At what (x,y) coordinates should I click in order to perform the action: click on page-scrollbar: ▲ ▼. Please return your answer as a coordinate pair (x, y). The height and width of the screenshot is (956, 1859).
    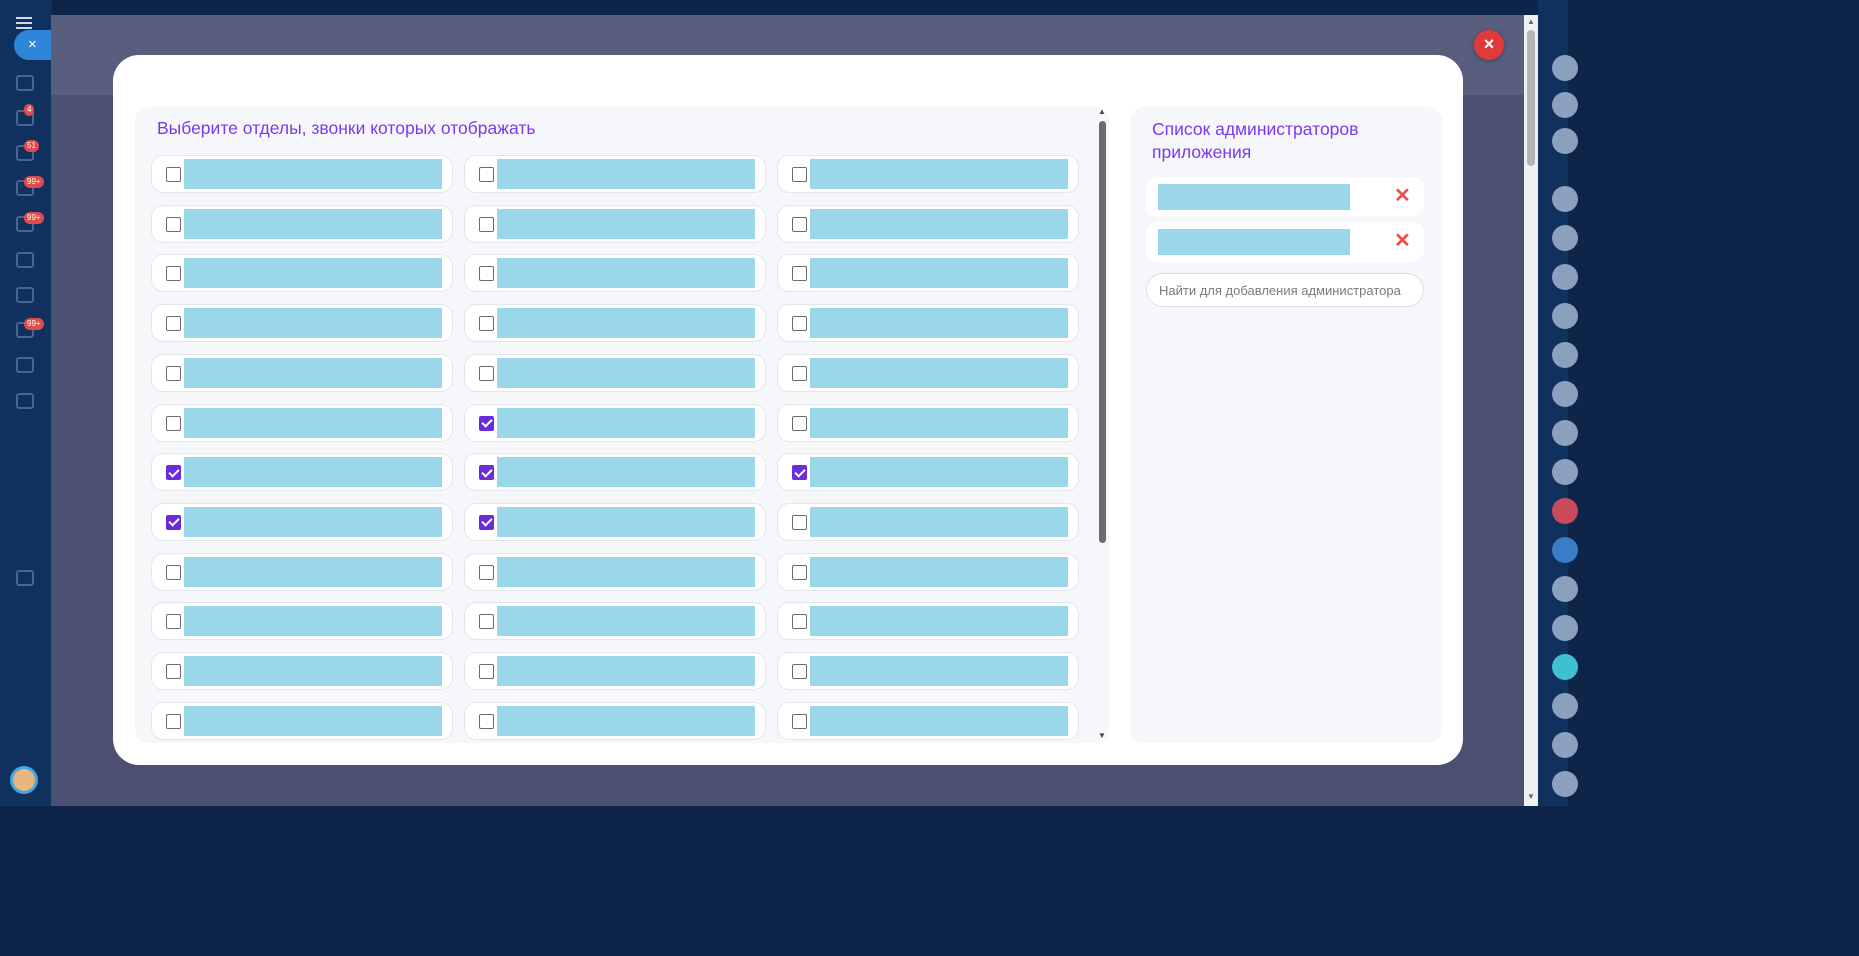
    Looking at the image, I should click on (1531, 410).